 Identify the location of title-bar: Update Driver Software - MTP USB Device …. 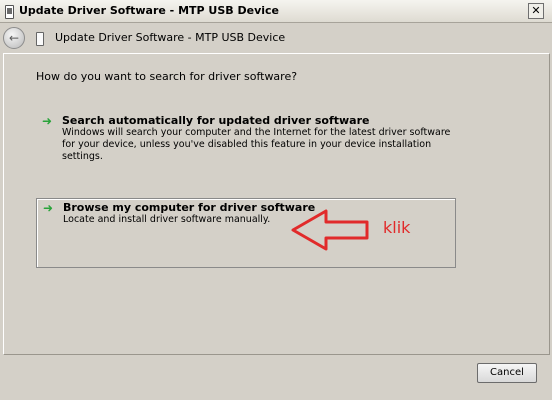
(276, 11).